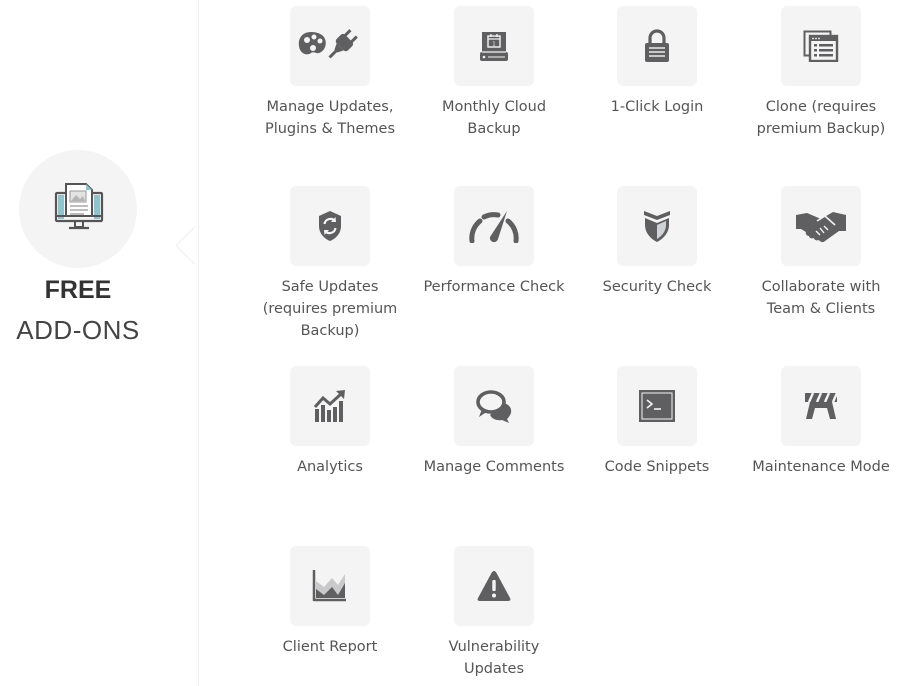  I want to click on addon-tile-code-snippets: Code Snippets, so click(657, 422).